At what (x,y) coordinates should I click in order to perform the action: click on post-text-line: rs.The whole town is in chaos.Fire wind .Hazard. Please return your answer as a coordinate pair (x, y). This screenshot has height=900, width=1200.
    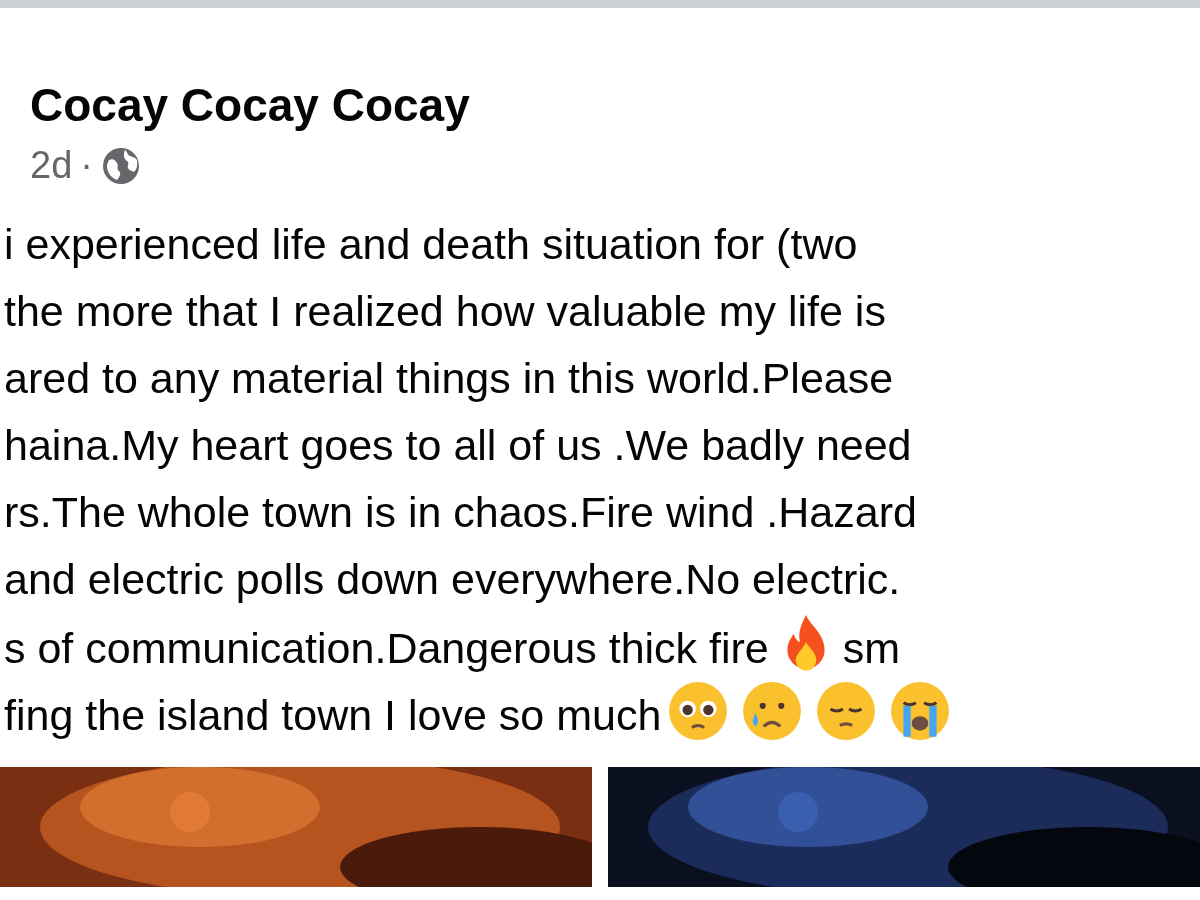
    Looking at the image, I should click on (460, 511).